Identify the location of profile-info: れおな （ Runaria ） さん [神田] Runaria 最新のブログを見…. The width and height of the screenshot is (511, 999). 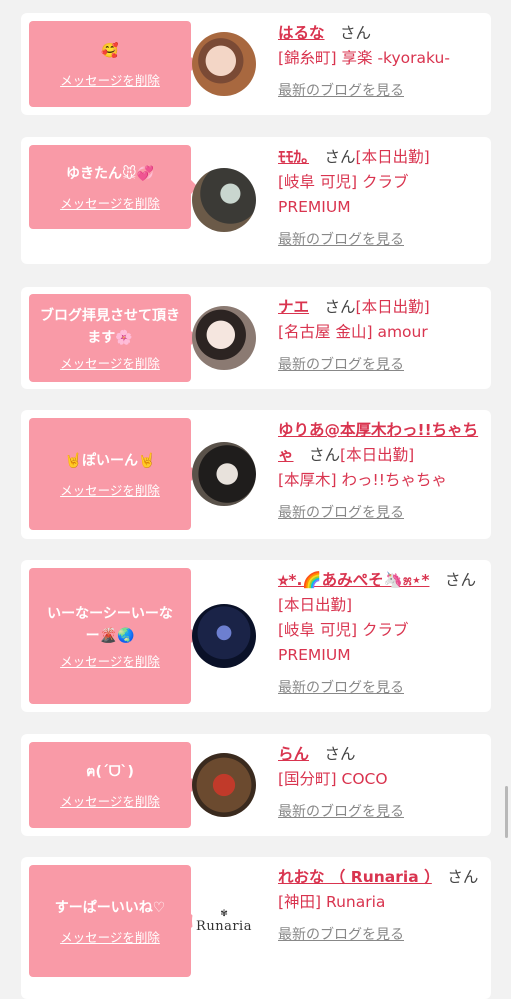
(380, 906).